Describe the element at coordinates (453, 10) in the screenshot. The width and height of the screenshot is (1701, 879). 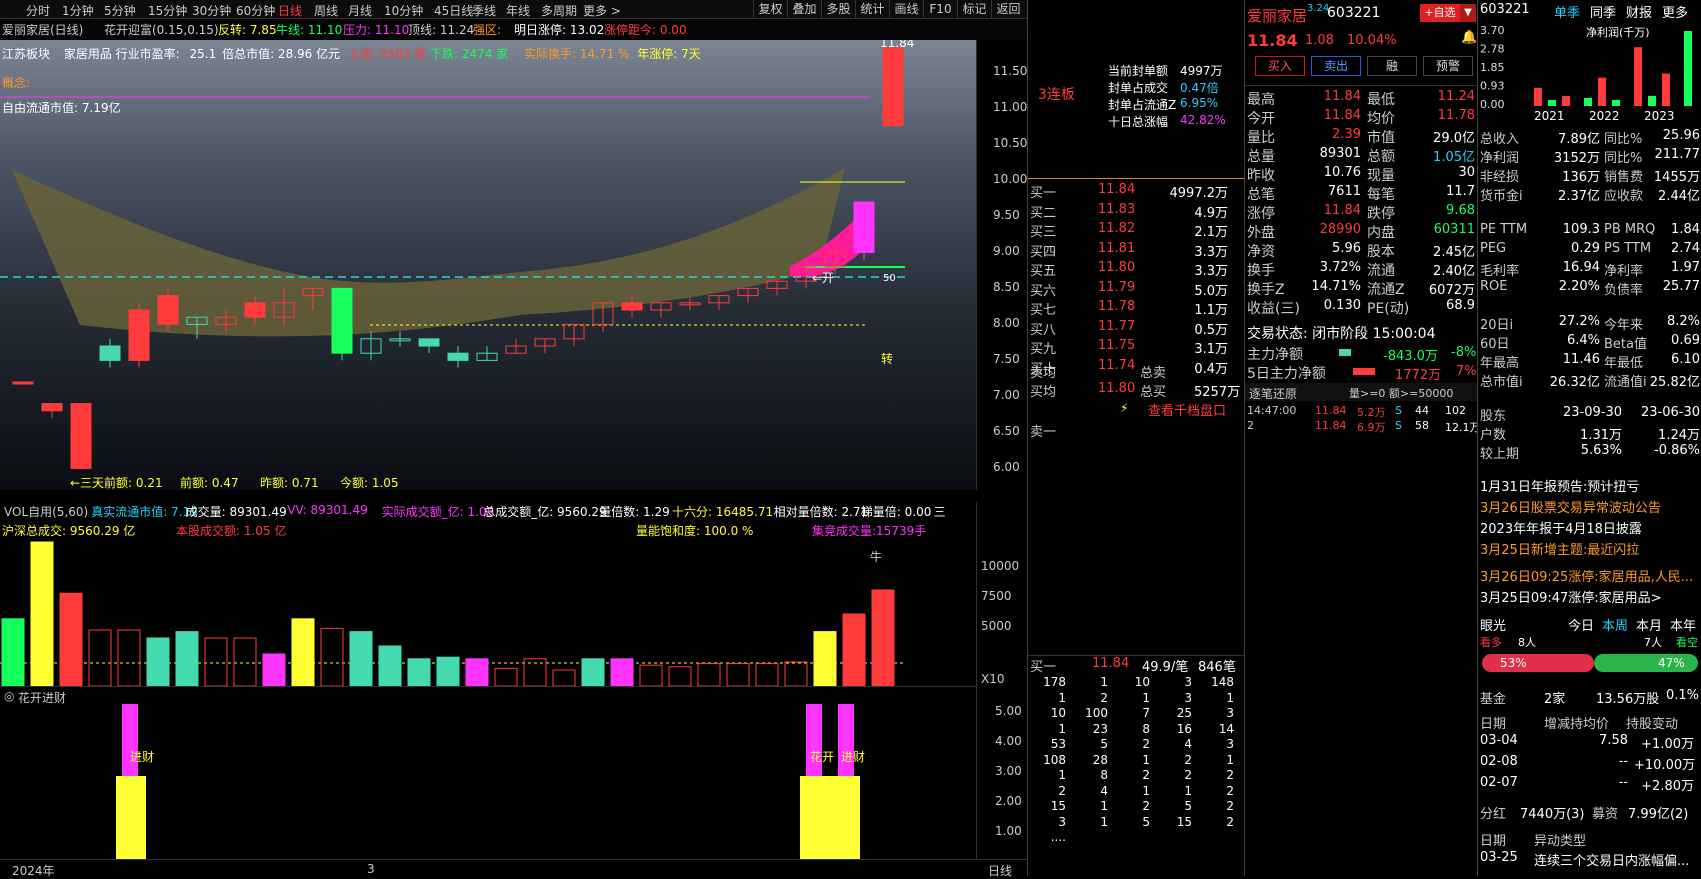
I see `timeframe-10: 45日线` at that location.